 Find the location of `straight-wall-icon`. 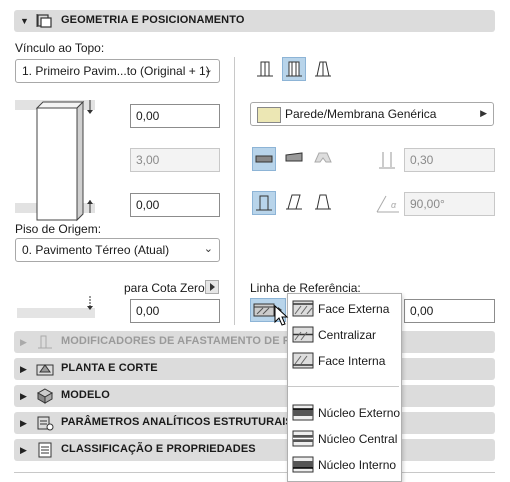

straight-wall-icon is located at coordinates (265, 69).